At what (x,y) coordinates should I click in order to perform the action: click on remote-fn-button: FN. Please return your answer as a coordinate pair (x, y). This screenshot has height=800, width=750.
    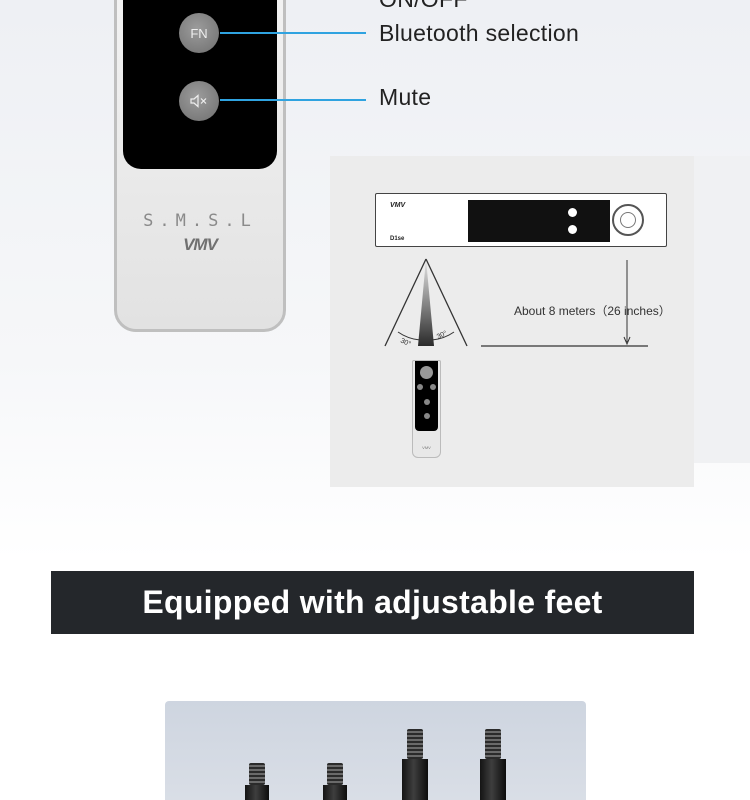
    Looking at the image, I should click on (199, 33).